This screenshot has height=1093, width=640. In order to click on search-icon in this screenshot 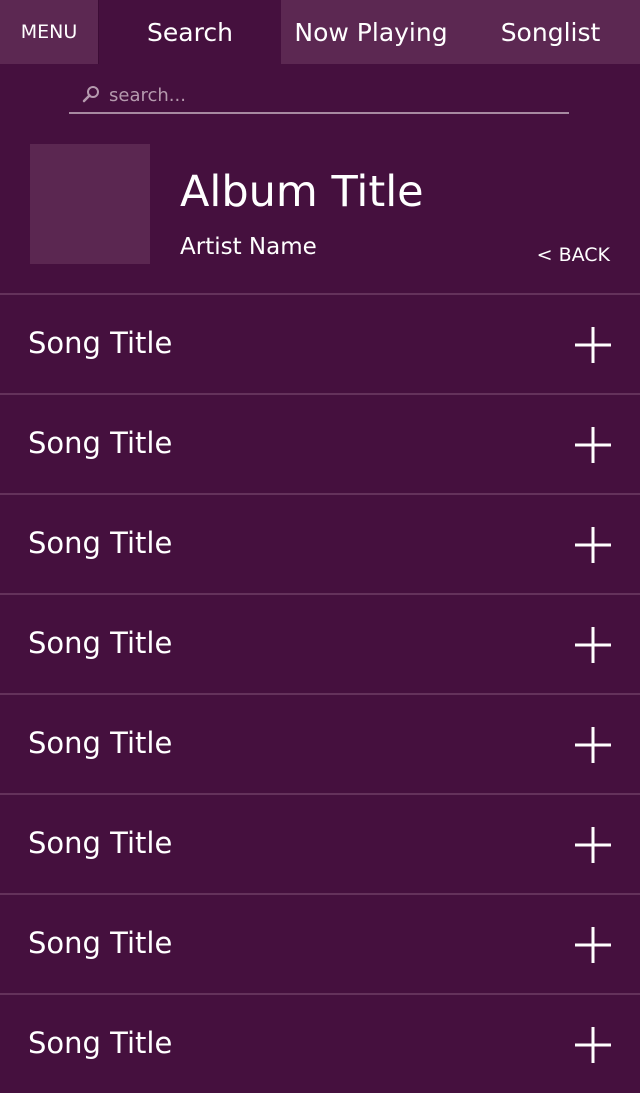, I will do `click(90, 94)`.